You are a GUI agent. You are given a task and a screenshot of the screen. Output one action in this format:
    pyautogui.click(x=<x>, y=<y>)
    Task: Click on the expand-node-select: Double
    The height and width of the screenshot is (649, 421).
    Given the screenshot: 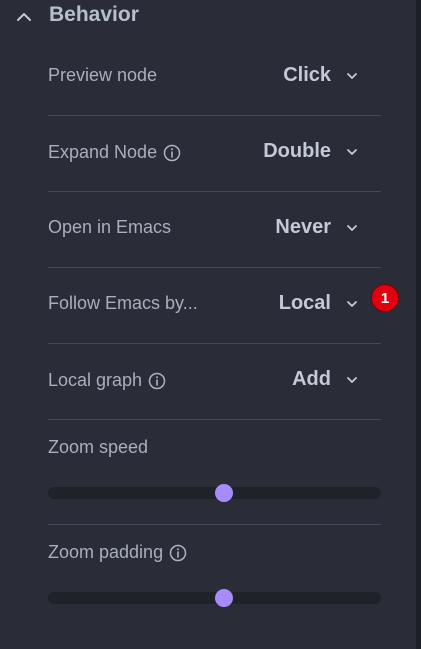 What is the action you would take?
    pyautogui.click(x=311, y=151)
    